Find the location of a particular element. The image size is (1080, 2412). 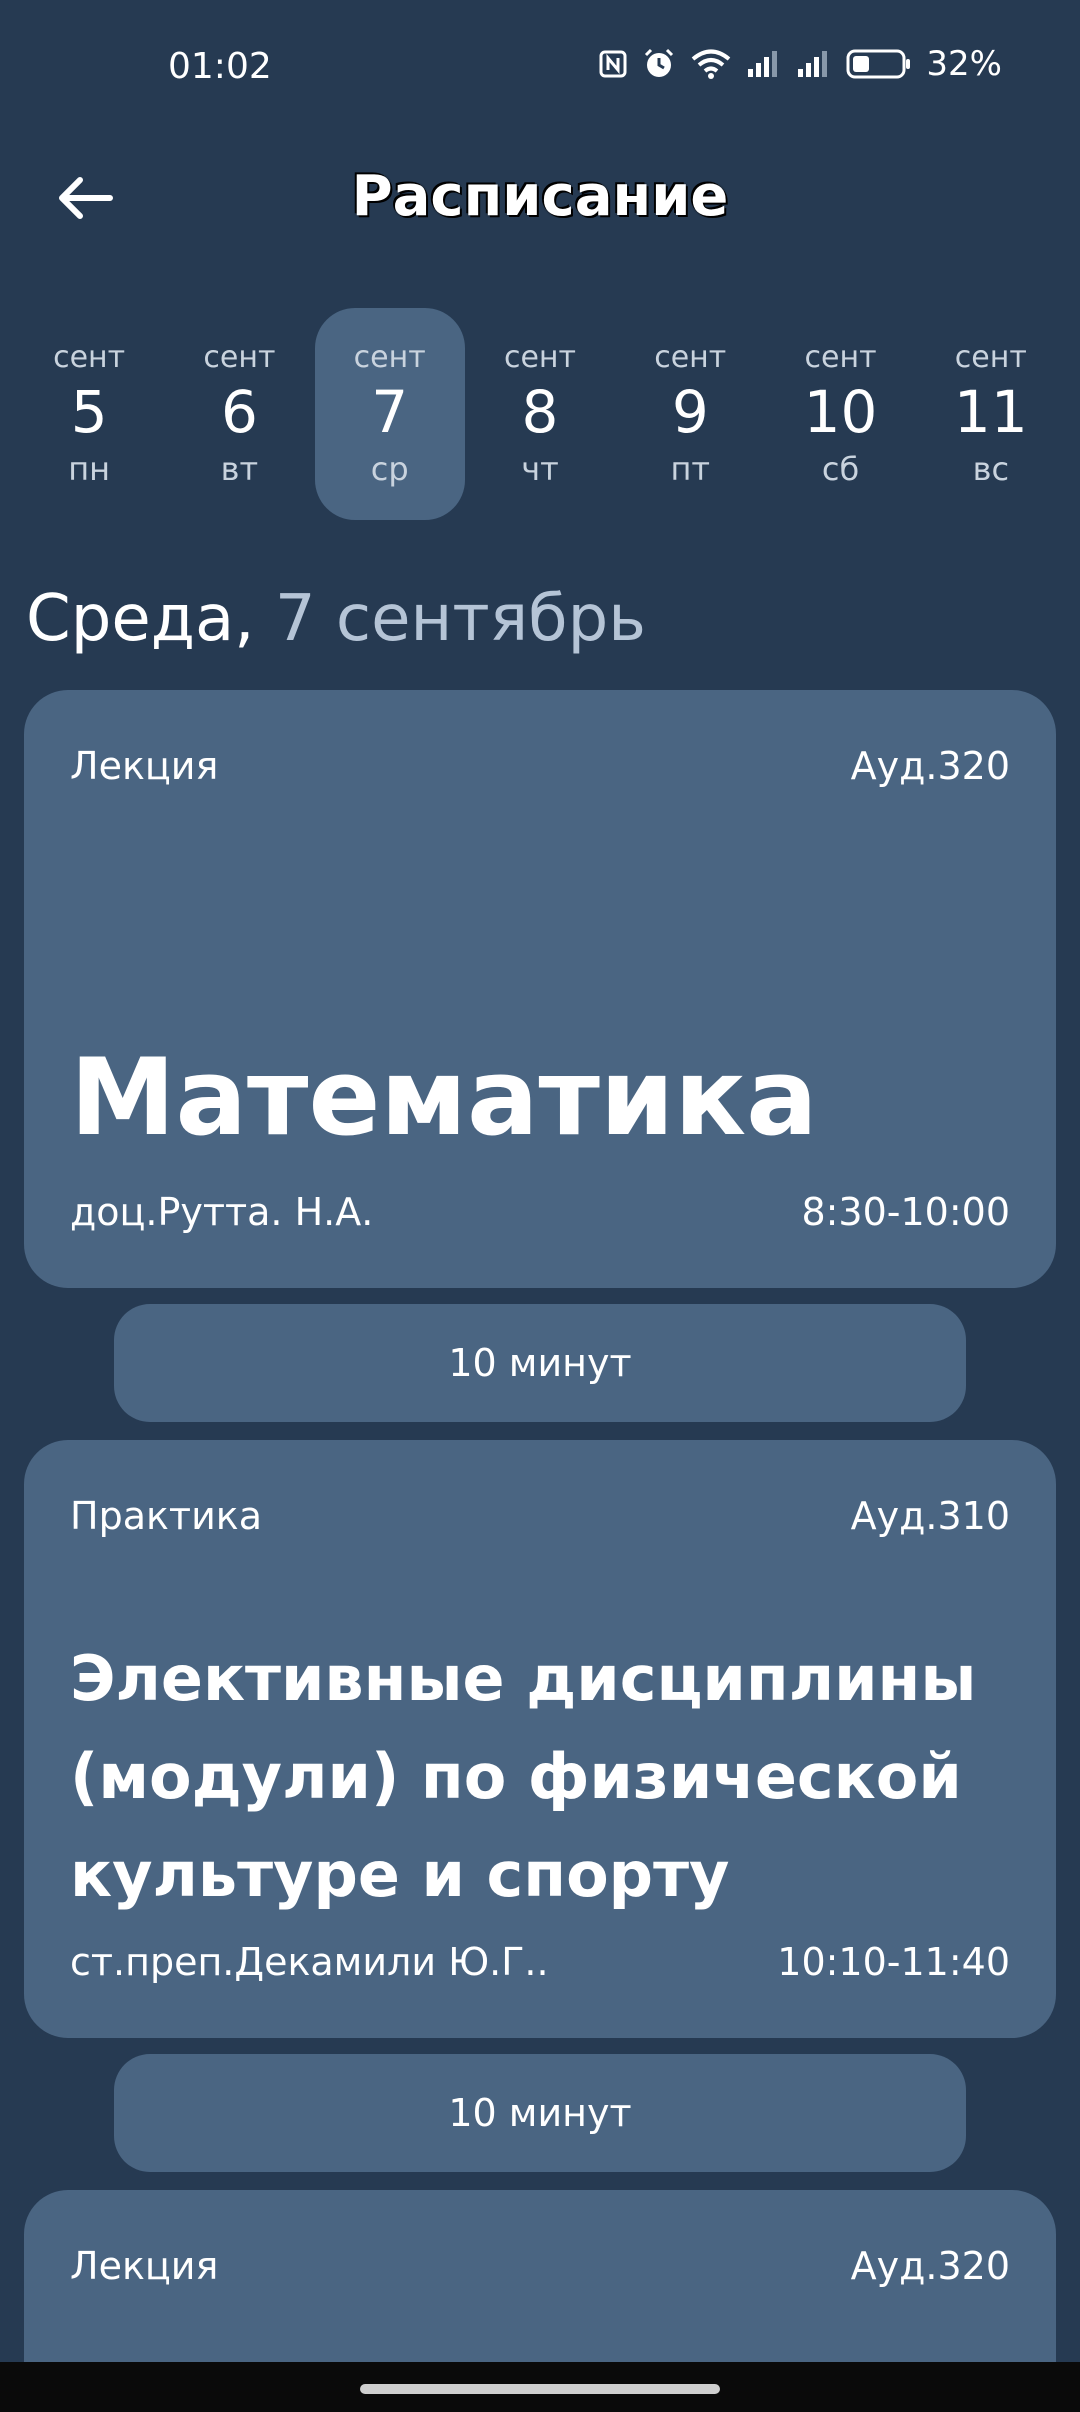

nfc-icon is located at coordinates (613, 64).